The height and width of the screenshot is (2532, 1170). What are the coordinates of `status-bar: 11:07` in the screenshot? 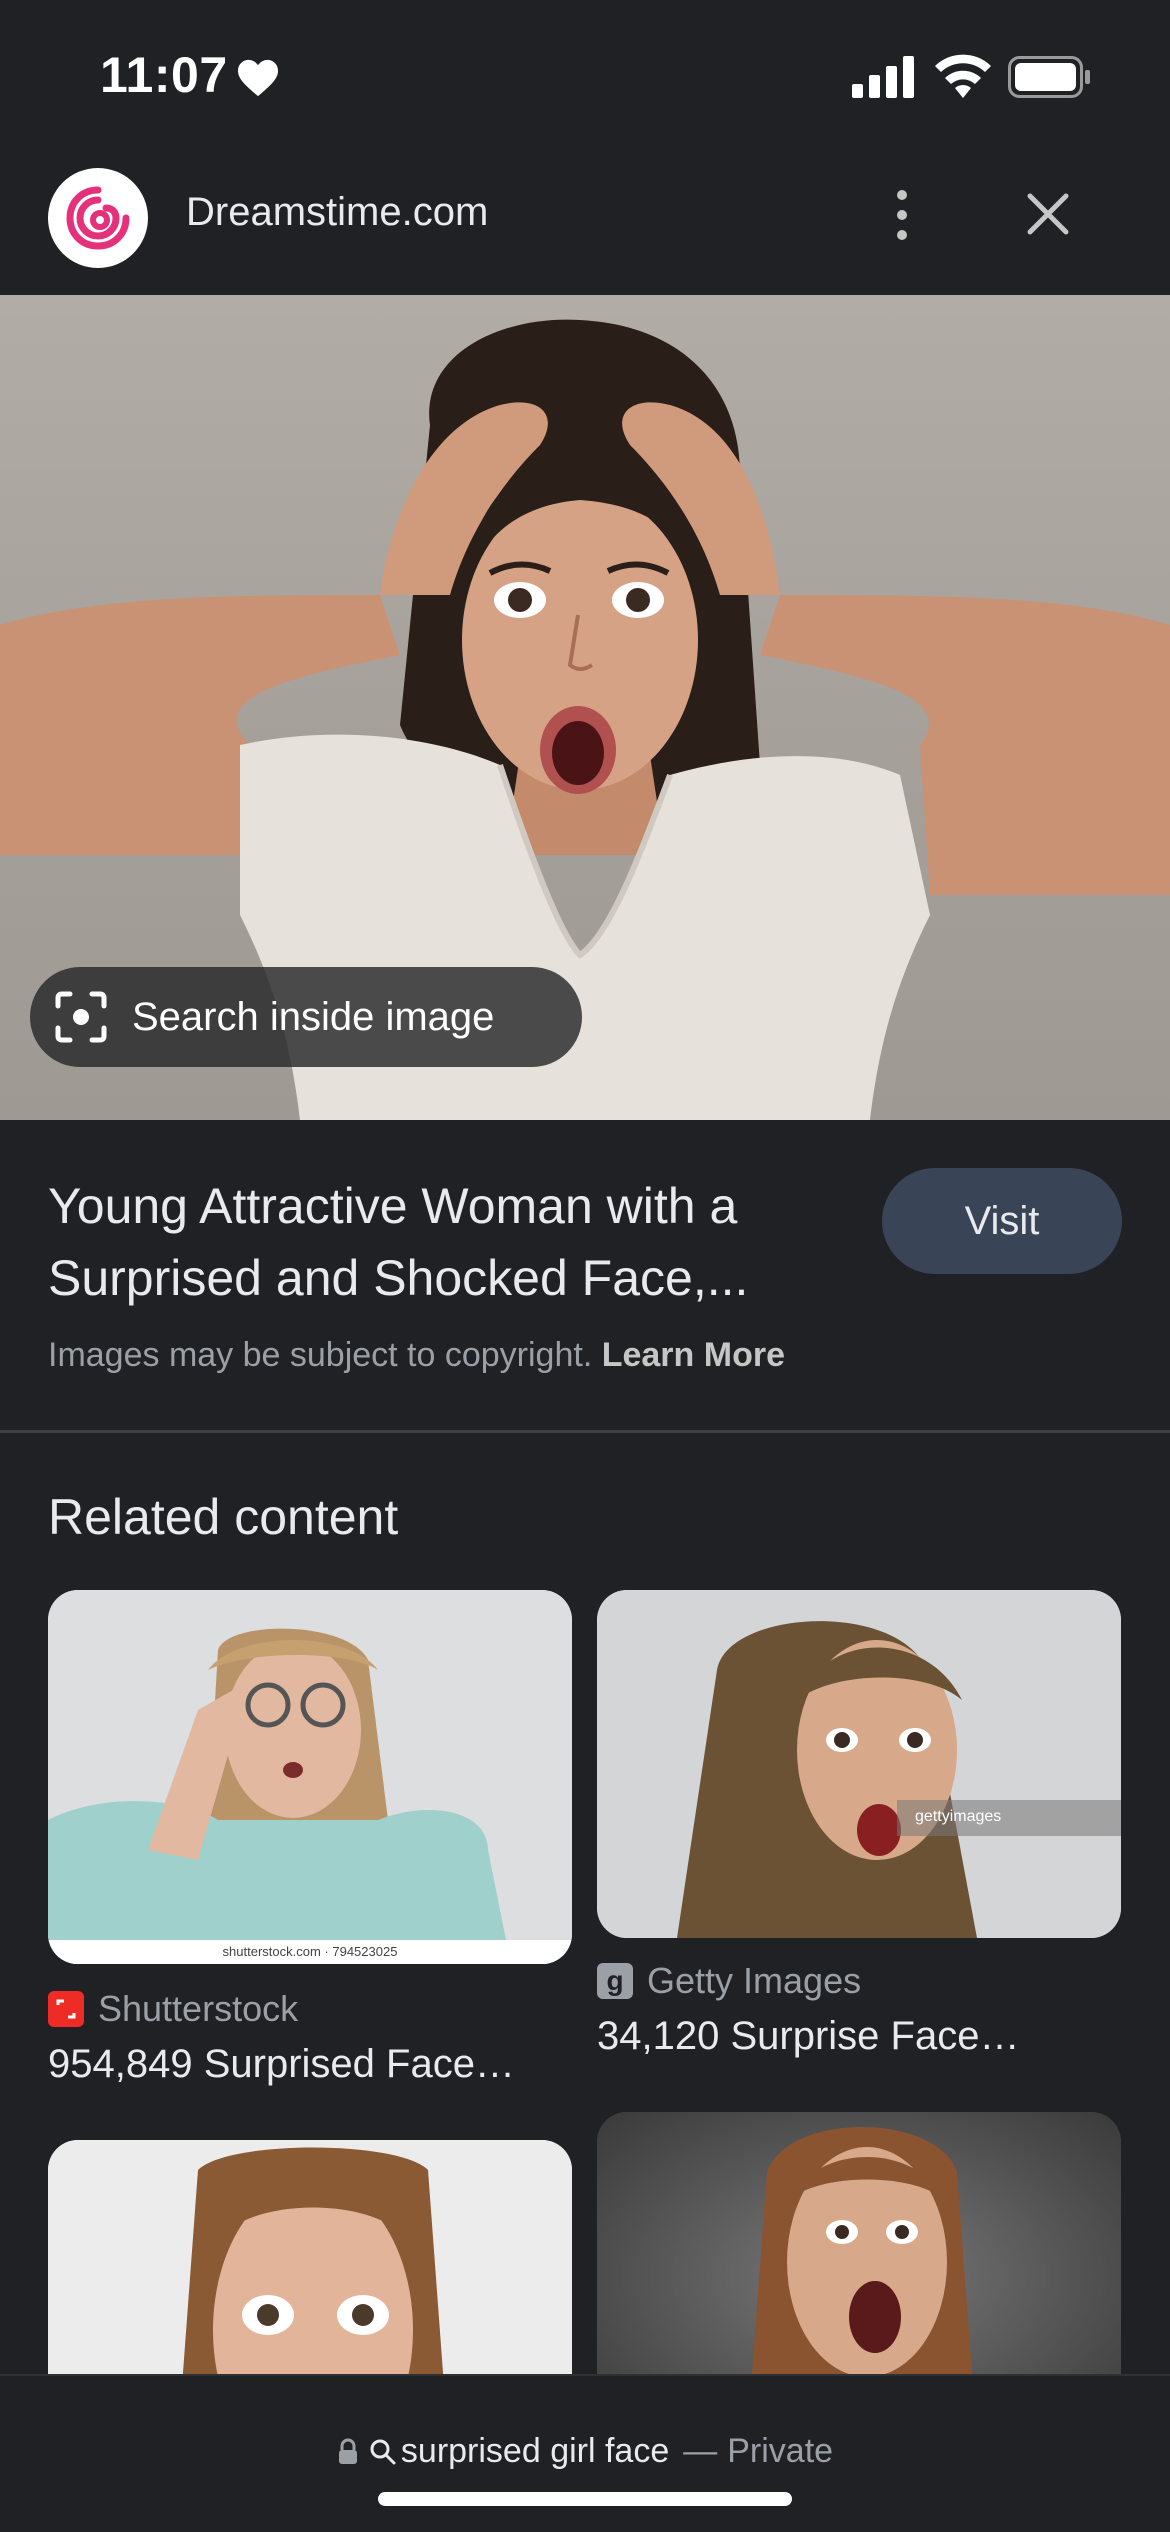 It's located at (585, 75).